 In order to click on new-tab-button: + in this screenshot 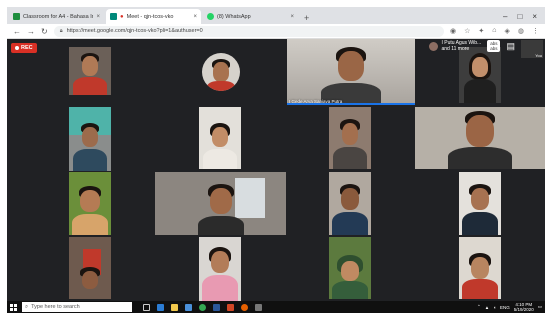, I will do `click(306, 18)`.